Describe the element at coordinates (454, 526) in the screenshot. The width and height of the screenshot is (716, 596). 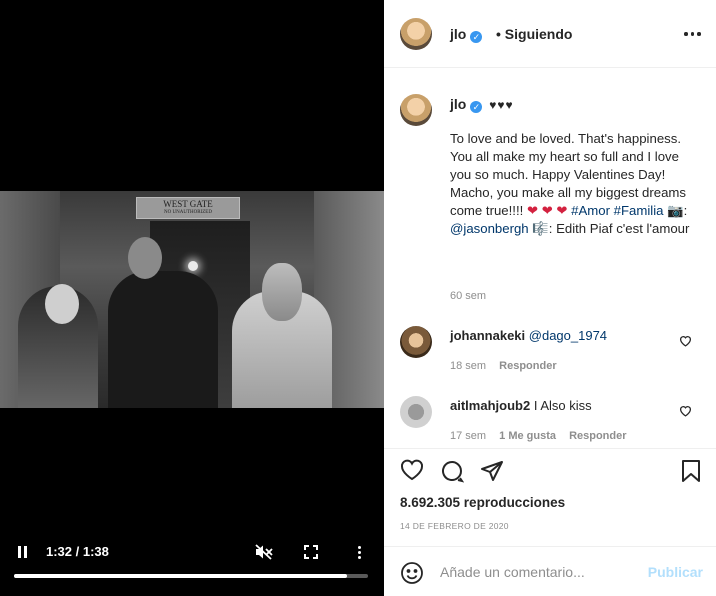
I see `post-date: 14 DE FEBRERO DE 2020` at that location.